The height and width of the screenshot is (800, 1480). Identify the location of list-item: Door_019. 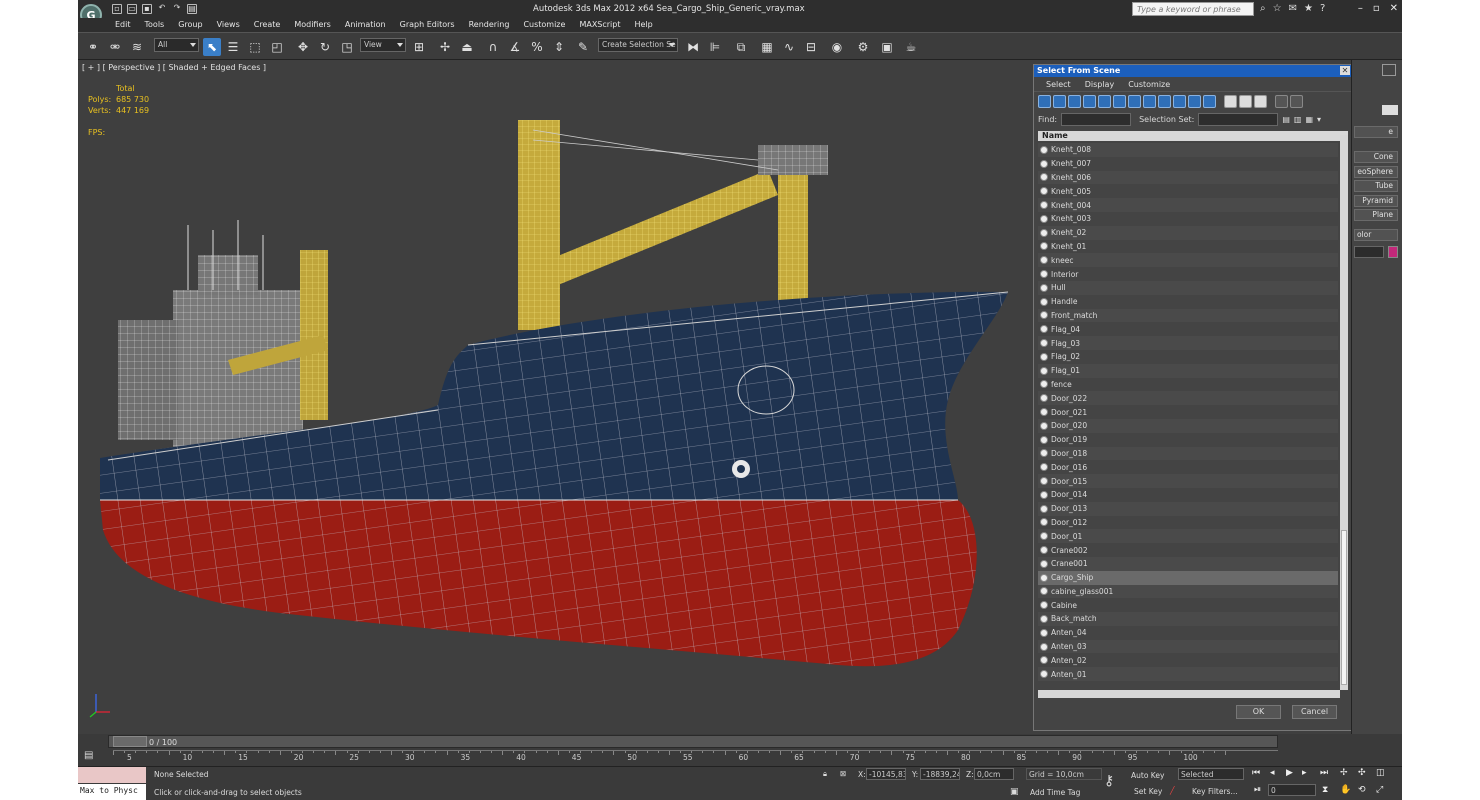
(1188, 440).